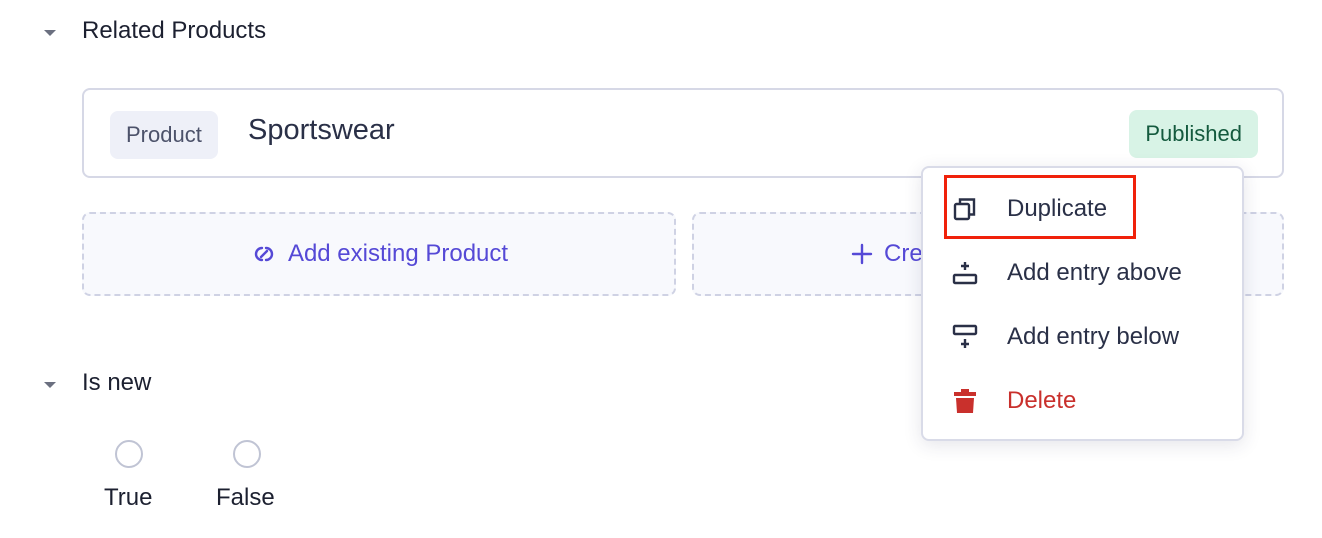  What do you see at coordinates (965, 273) in the screenshot?
I see `add-entry-above-icon` at bounding box center [965, 273].